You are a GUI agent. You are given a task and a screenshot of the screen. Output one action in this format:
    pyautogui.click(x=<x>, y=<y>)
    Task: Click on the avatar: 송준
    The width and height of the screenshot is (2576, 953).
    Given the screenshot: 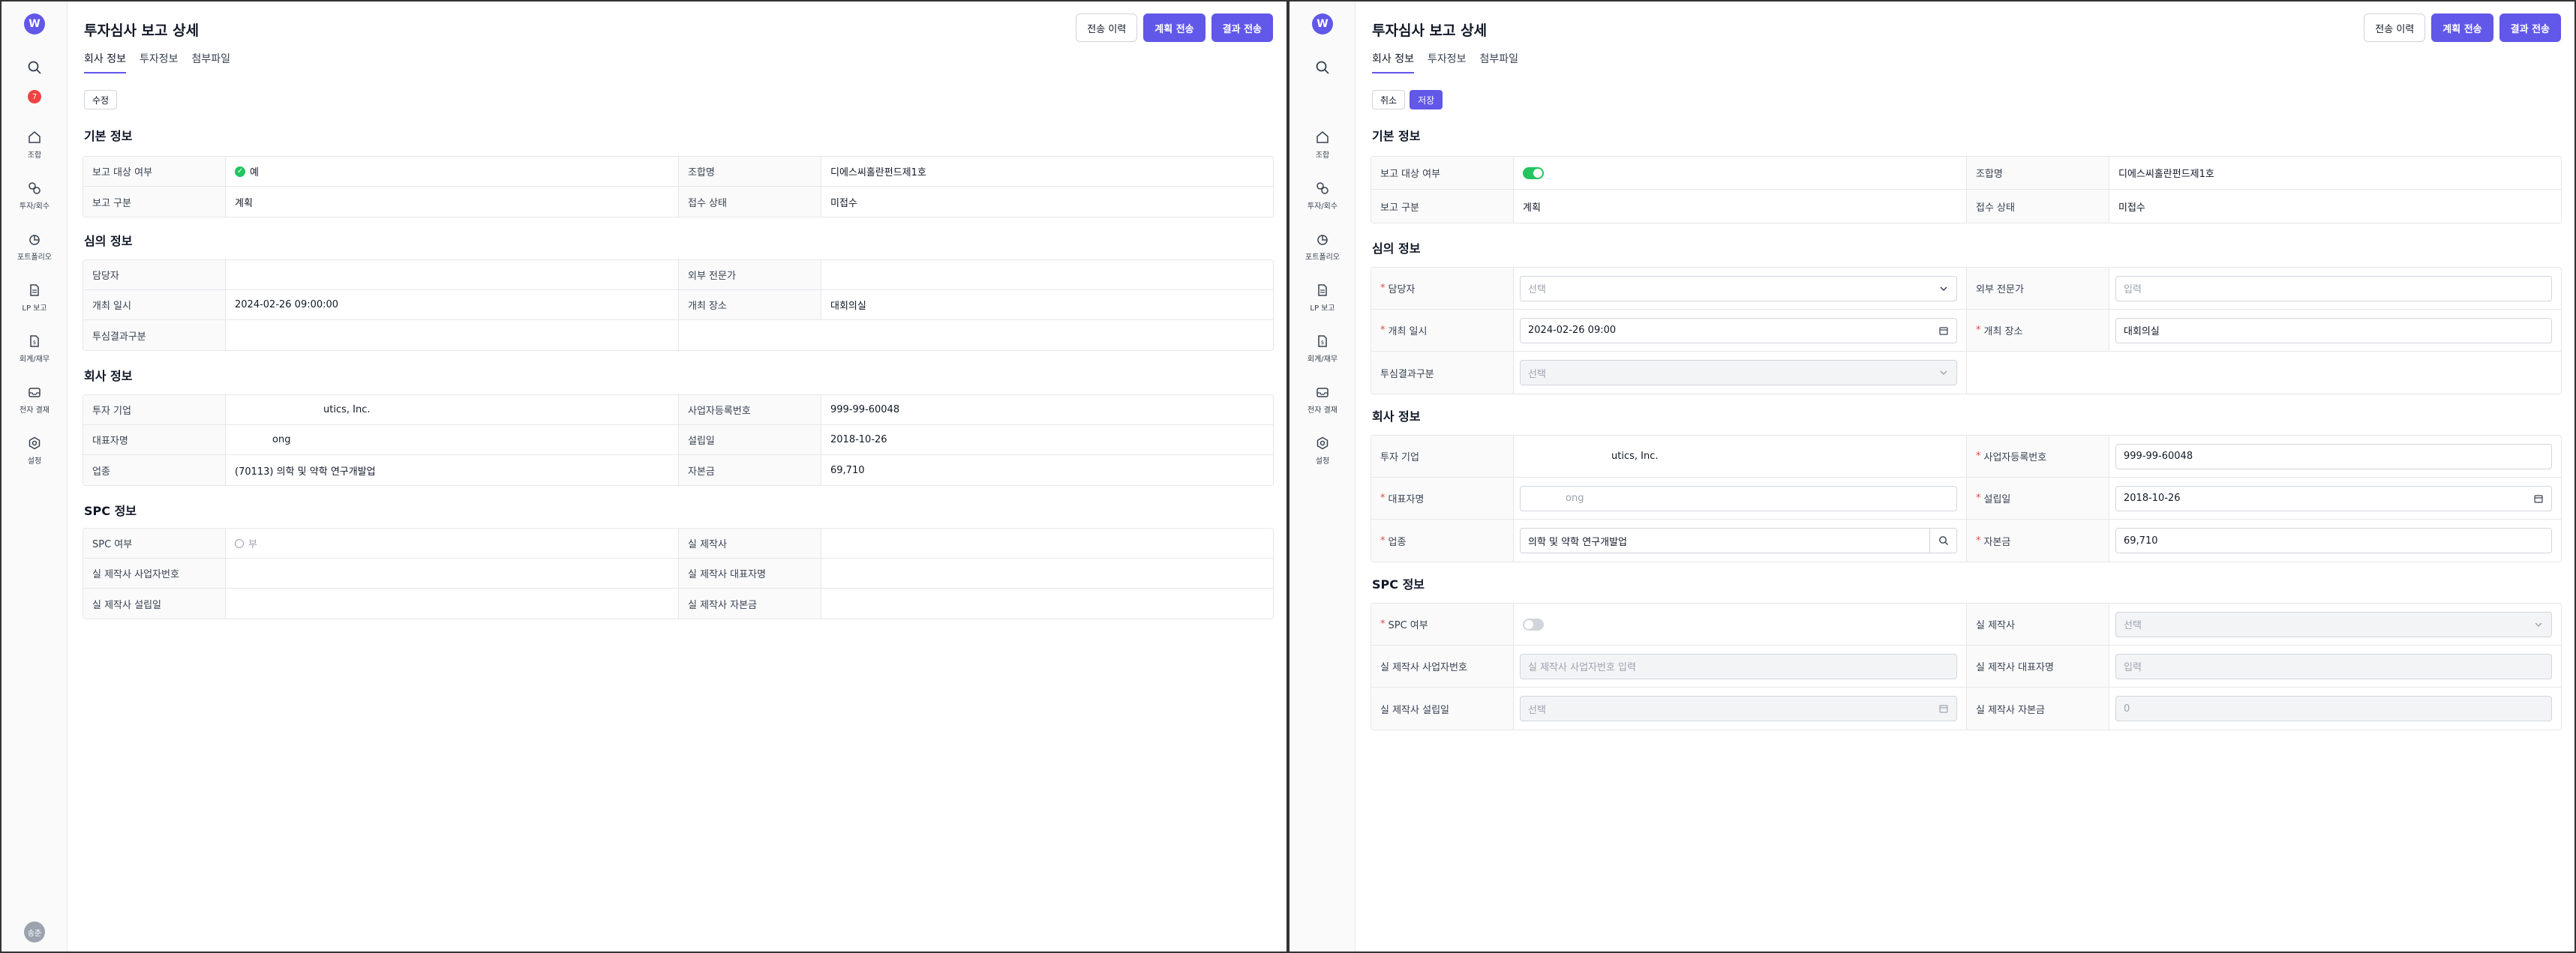 What is the action you would take?
    pyautogui.click(x=34, y=932)
    